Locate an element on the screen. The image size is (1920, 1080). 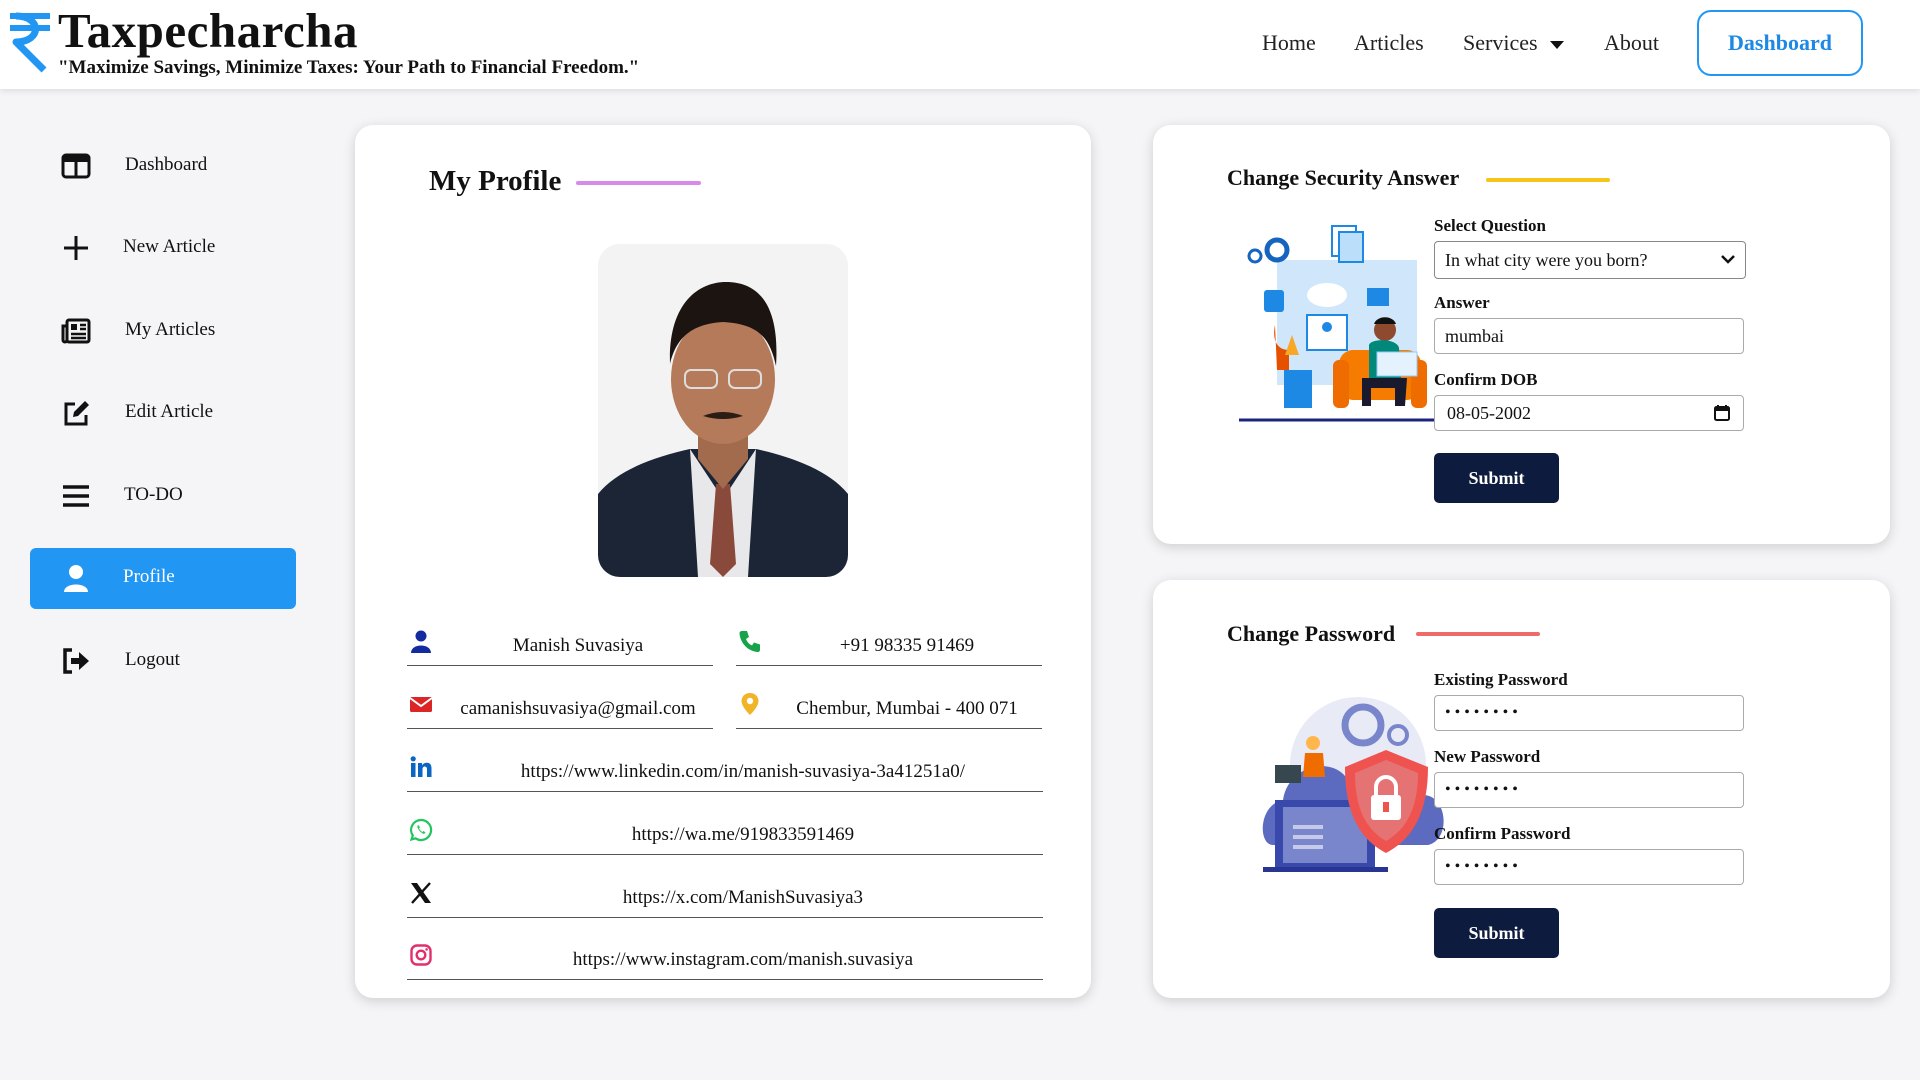
profile-location-row: Chembur, Mumbai - 400 071 is located at coordinates (889, 708).